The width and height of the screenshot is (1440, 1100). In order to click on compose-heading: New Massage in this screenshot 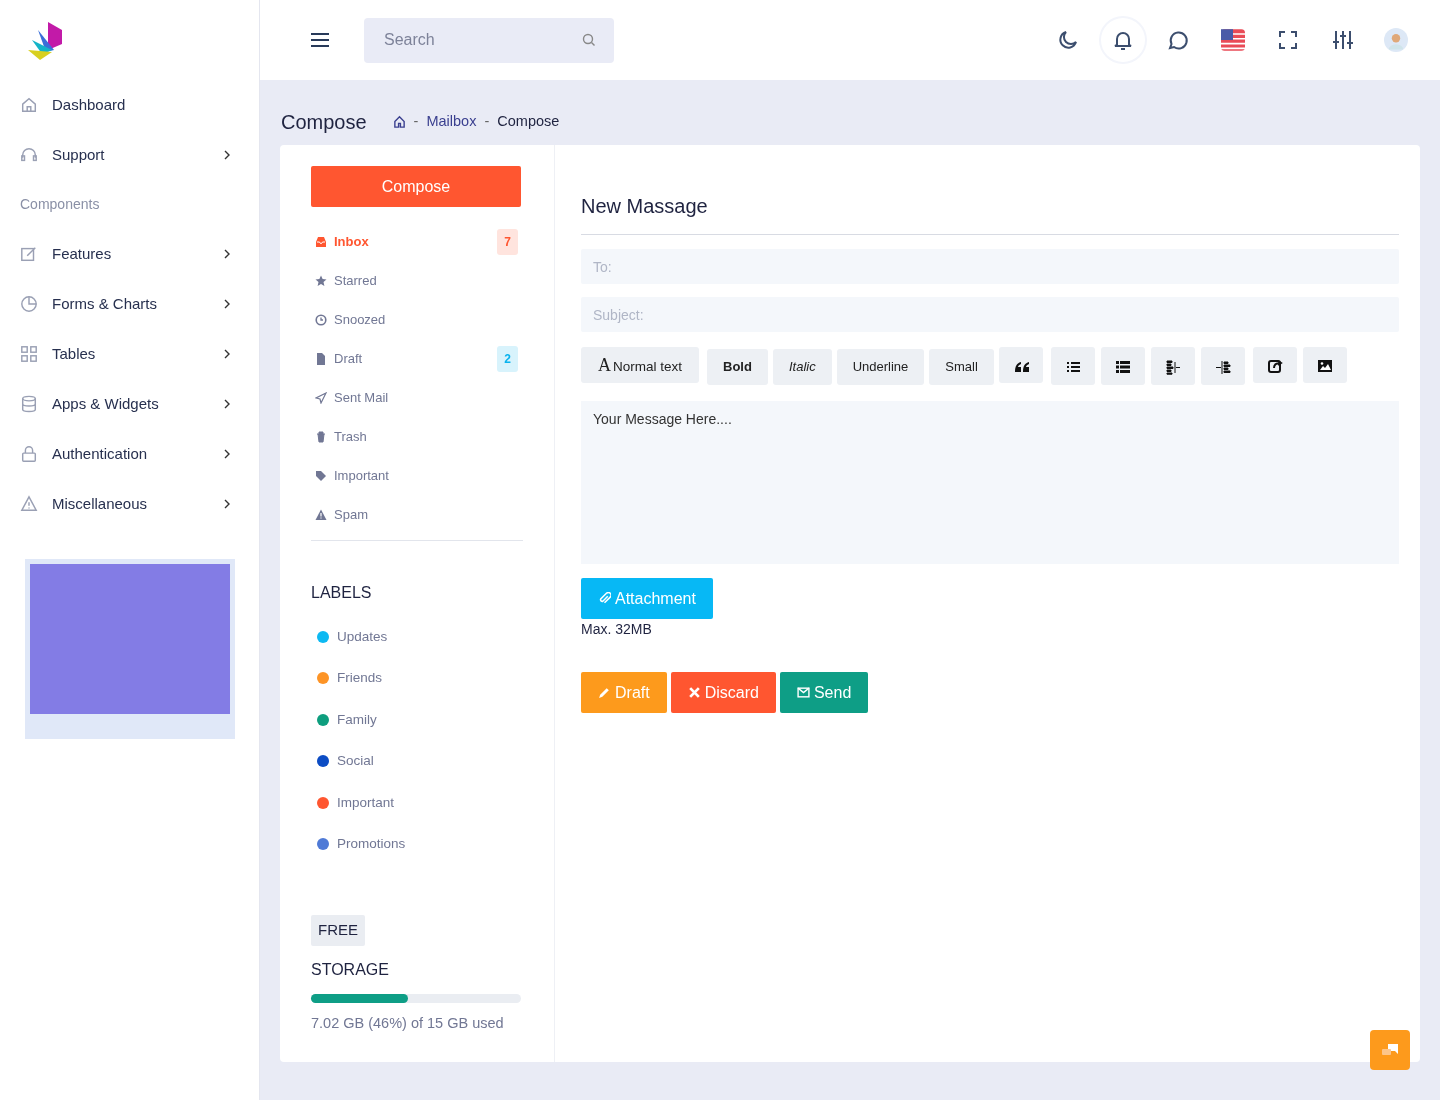, I will do `click(990, 213)`.